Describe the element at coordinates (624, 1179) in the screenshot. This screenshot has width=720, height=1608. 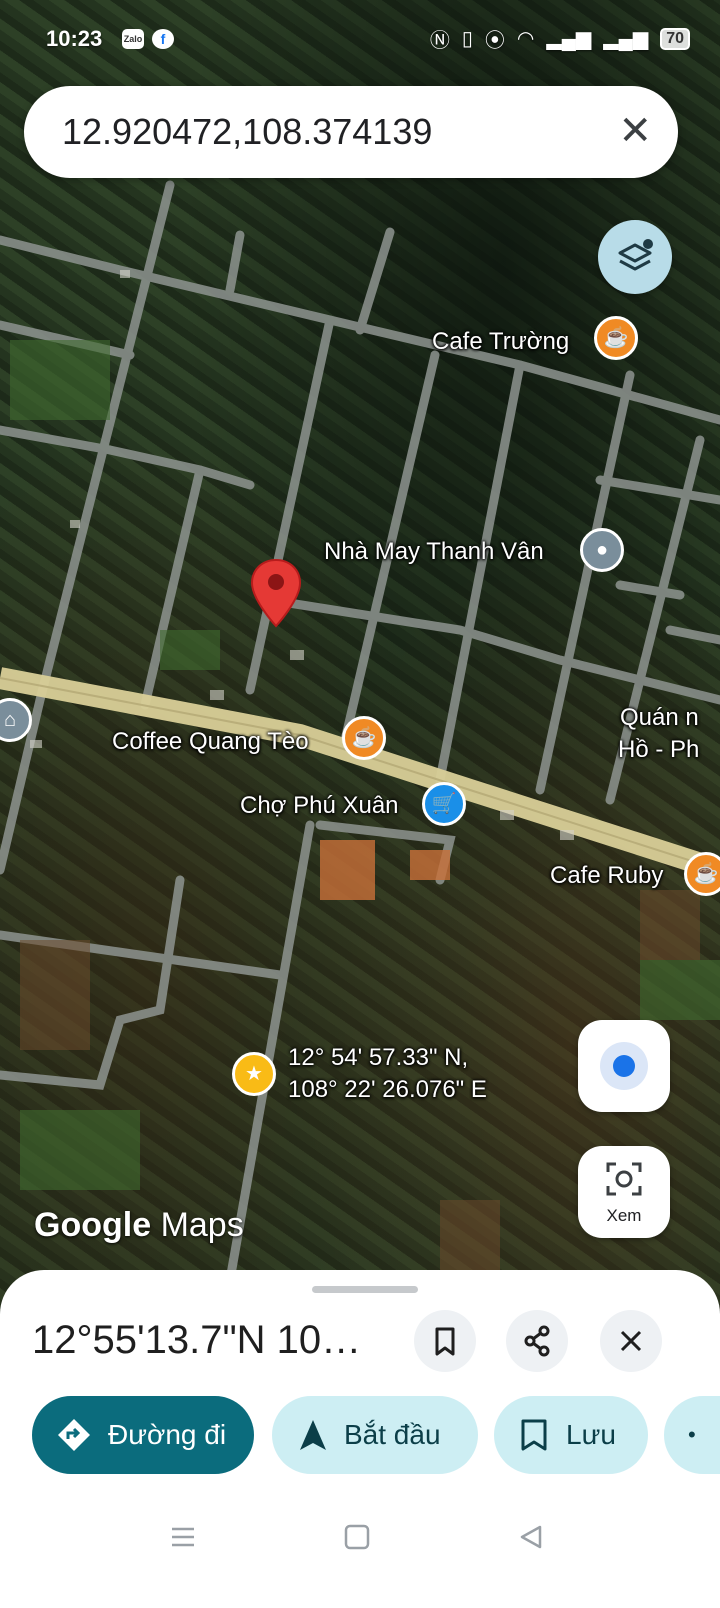
I see `camera-scan-icon` at that location.